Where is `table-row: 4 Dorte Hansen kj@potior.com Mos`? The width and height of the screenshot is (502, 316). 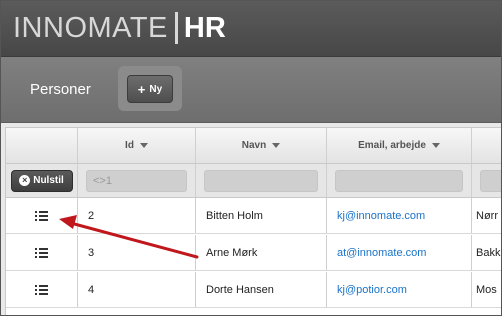
table-row: 4 Dorte Hansen kj@potior.com Mos is located at coordinates (253, 290).